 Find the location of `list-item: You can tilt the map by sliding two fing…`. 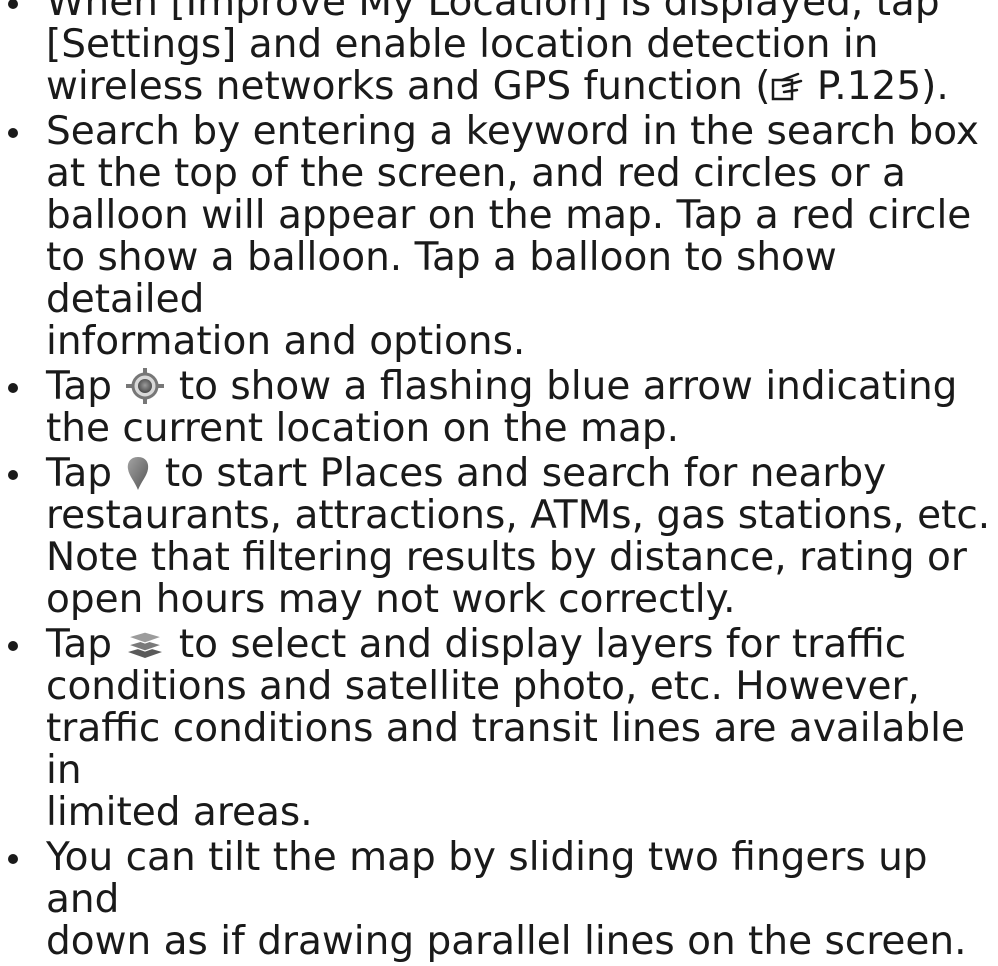

list-item: You can tilt the map by sliding two fing… is located at coordinates (499, 900).